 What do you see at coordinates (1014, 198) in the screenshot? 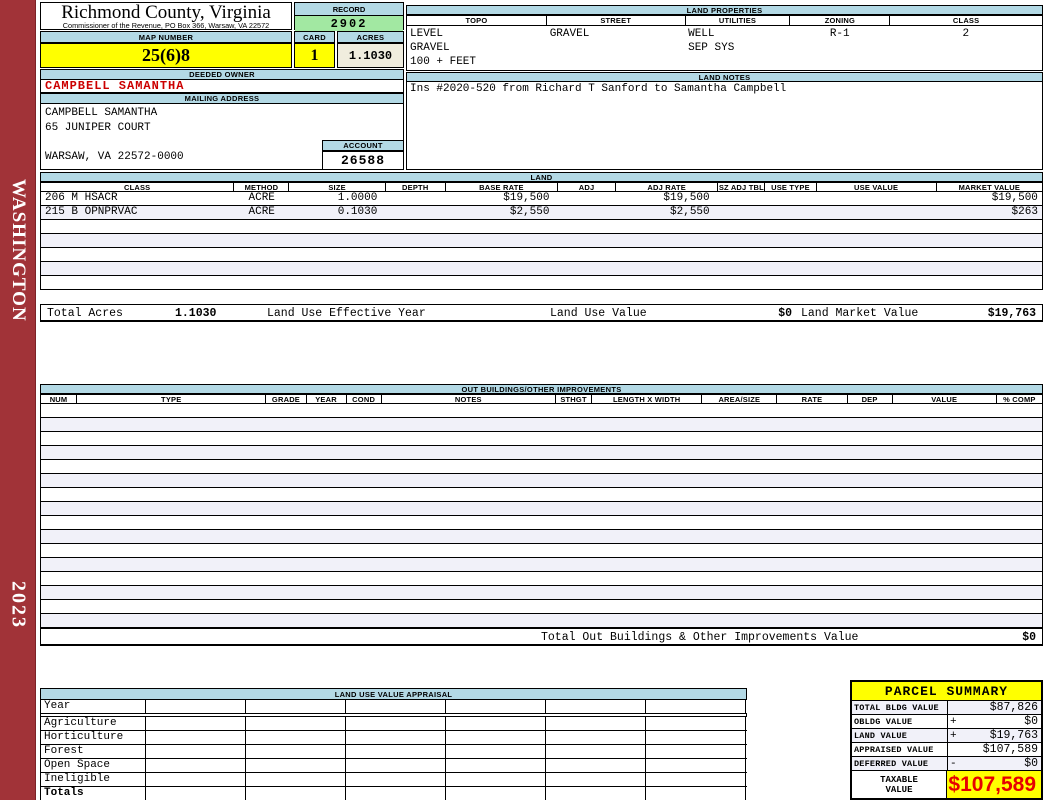
I see `land-market-value: $19,500` at bounding box center [1014, 198].